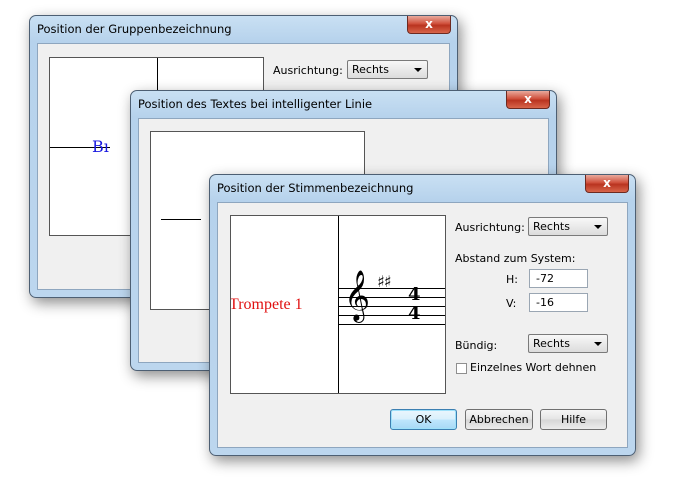  What do you see at coordinates (512, 279) in the screenshot?
I see `h-label: H:` at bounding box center [512, 279].